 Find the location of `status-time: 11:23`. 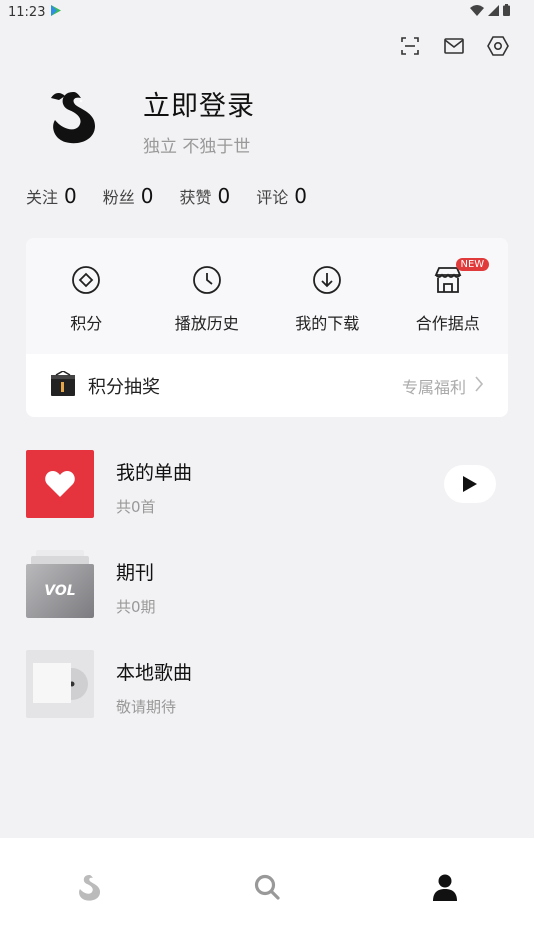

status-time: 11:23 is located at coordinates (27, 12).